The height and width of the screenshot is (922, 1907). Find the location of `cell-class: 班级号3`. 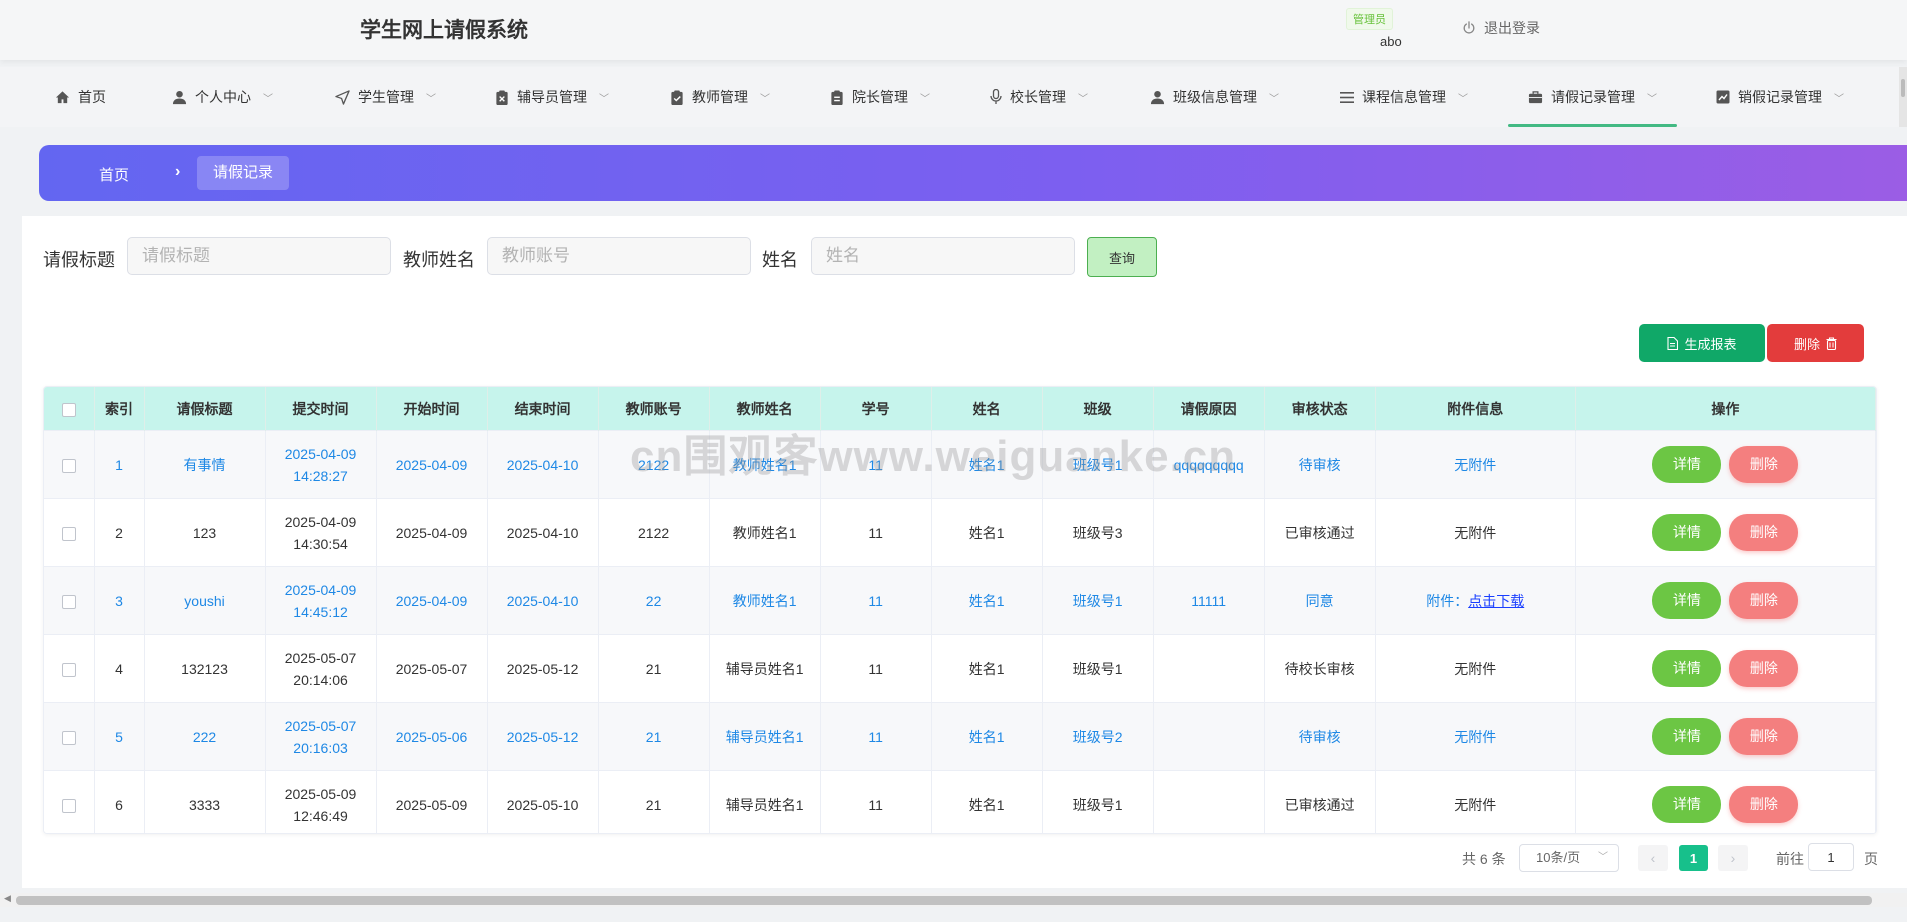

cell-class: 班级号3 is located at coordinates (1098, 532).